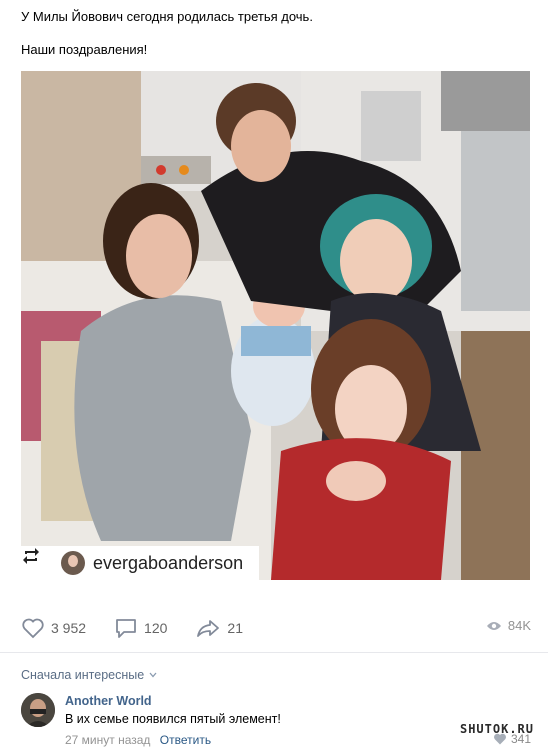 This screenshot has width=548, height=748. What do you see at coordinates (519, 625) in the screenshot?
I see `views-count: 84K` at bounding box center [519, 625].